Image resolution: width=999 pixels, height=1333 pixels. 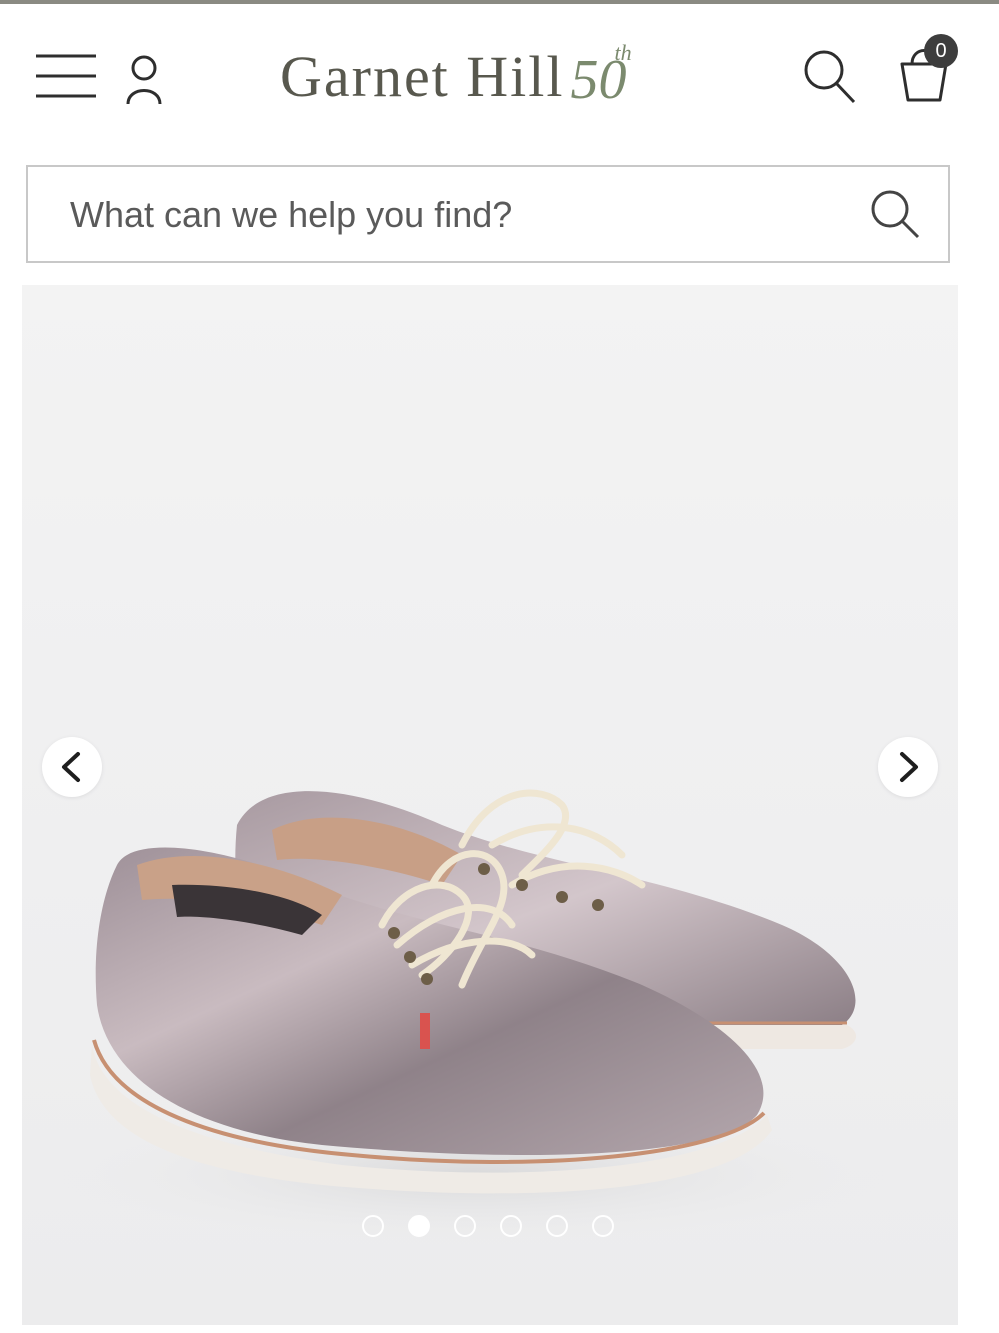 I want to click on logo: Garnet Hill 50 th, so click(x=461, y=79).